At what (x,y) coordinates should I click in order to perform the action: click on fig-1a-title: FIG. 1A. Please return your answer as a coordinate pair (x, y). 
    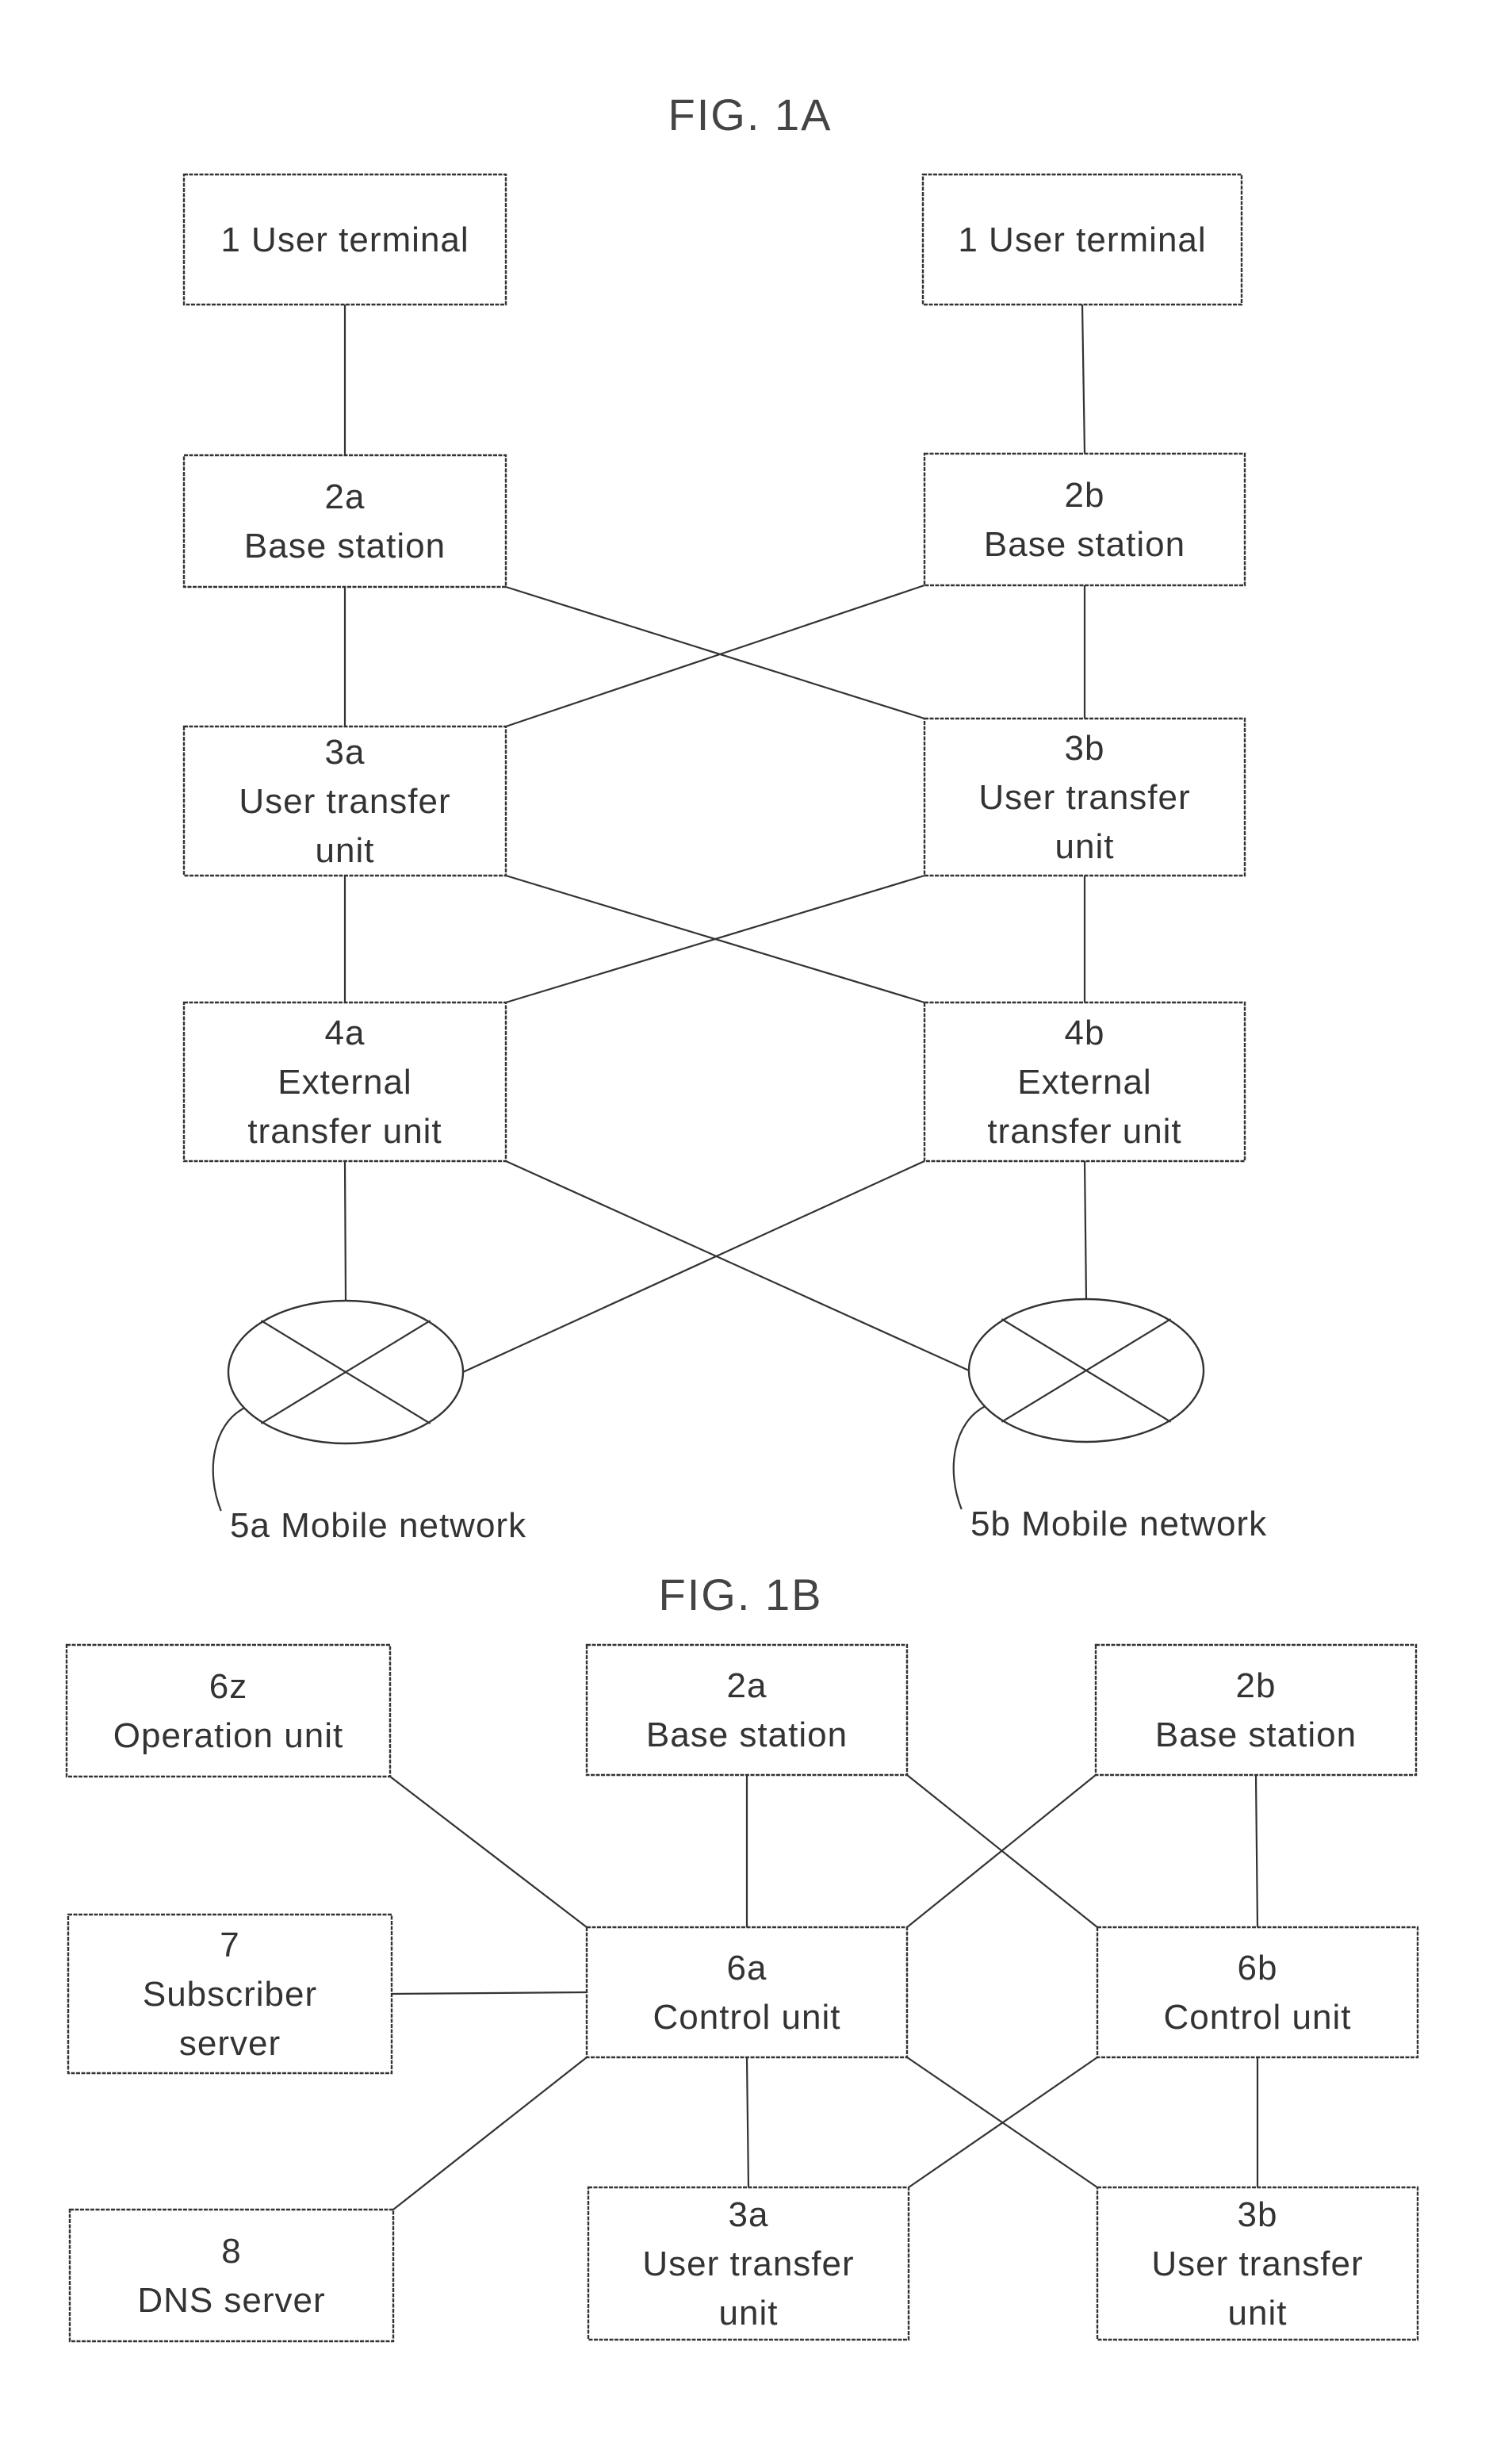
    Looking at the image, I should click on (750, 115).